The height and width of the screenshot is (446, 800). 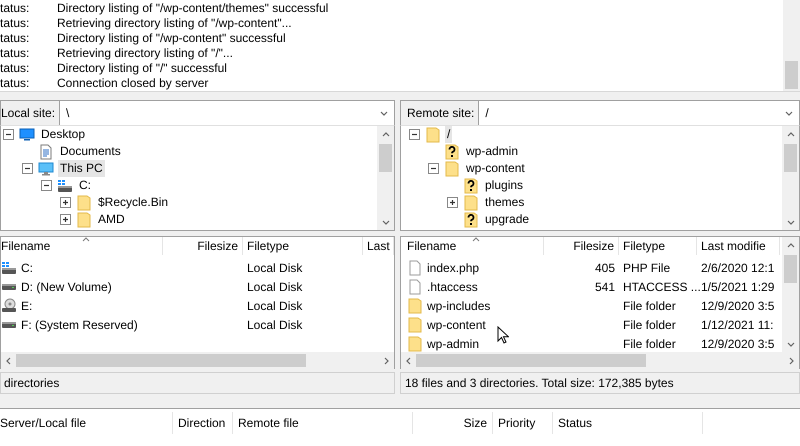 What do you see at coordinates (737, 267) in the screenshot?
I see `modified-date: 2/6/2020 12:1` at bounding box center [737, 267].